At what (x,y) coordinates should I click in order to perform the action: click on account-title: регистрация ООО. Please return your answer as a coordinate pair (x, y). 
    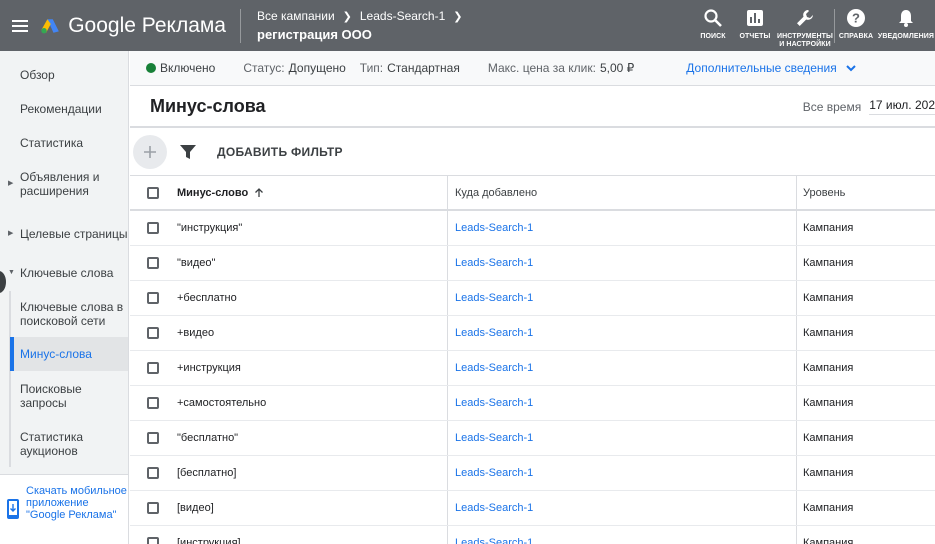
    Looking at the image, I should click on (363, 34).